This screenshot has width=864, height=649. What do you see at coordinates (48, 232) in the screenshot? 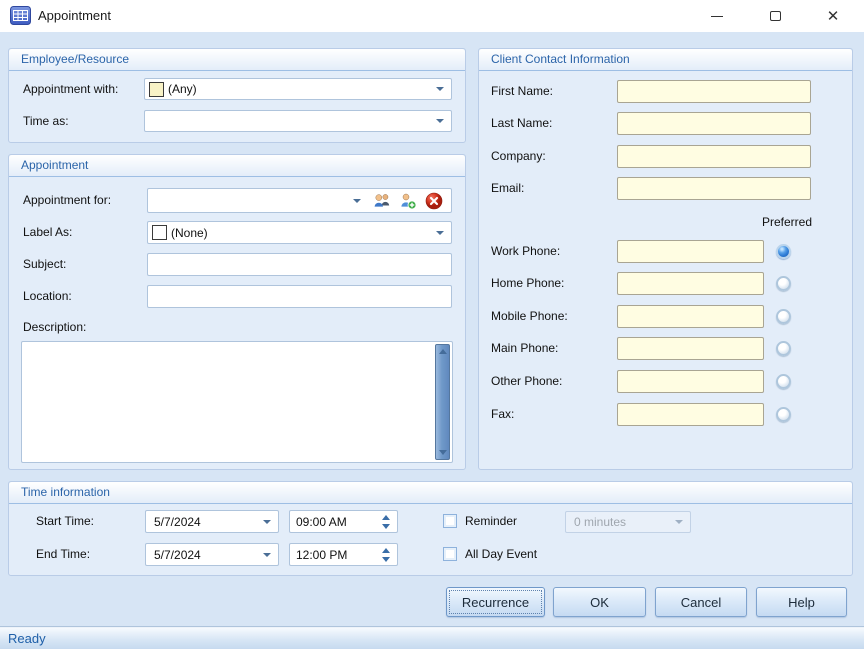
I see `label-as-label: Label As:` at bounding box center [48, 232].